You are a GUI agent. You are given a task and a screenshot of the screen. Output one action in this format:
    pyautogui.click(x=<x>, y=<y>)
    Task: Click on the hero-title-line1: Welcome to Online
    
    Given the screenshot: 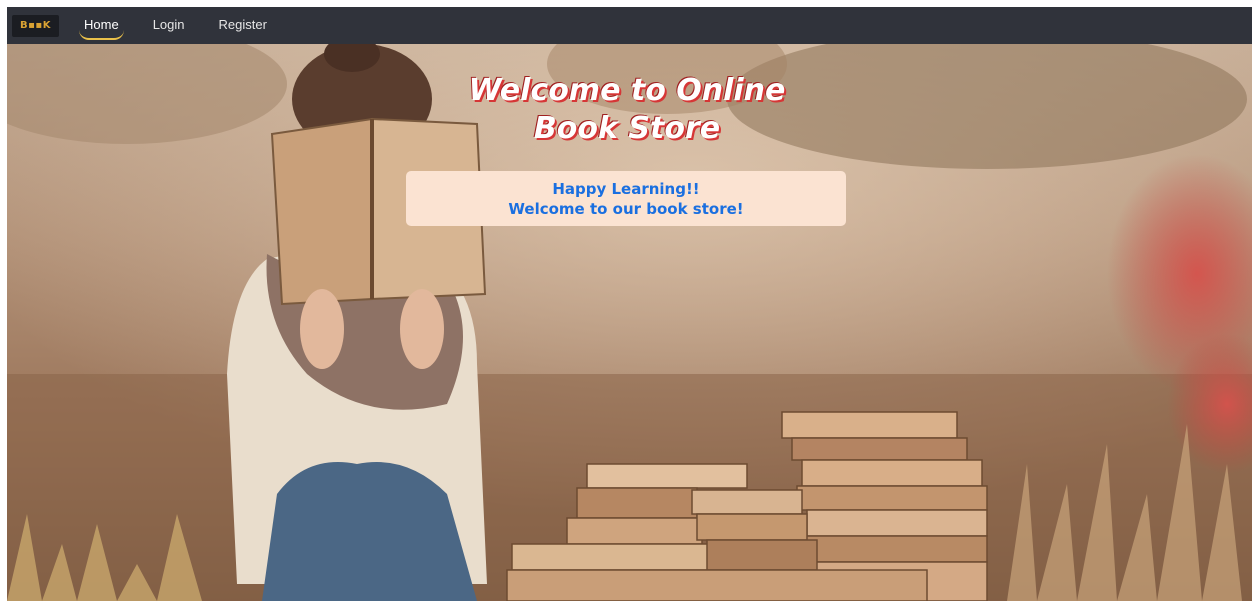 What is the action you would take?
    pyautogui.click(x=627, y=90)
    